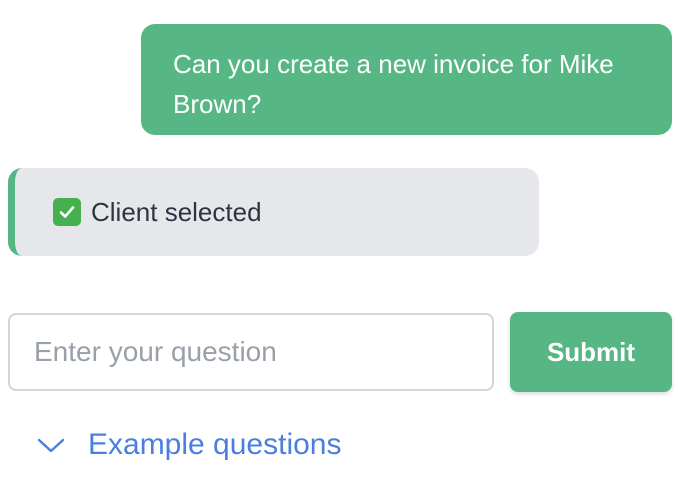  Describe the element at coordinates (67, 212) in the screenshot. I see `check-mark-icon` at that location.